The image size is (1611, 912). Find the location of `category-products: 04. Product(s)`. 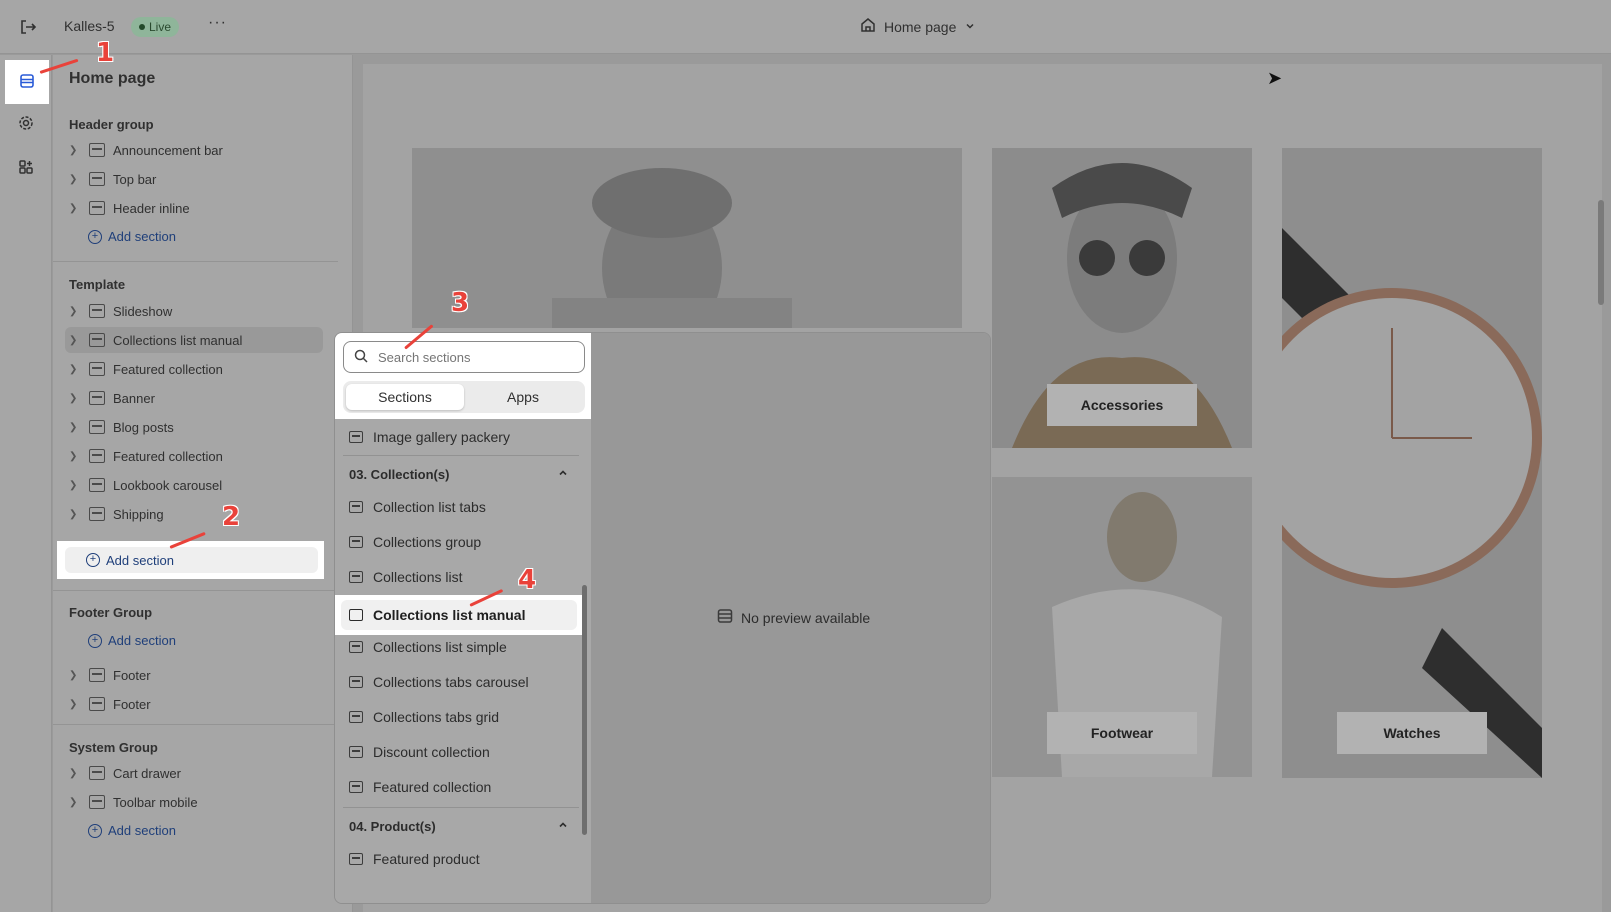

category-products: 04. Product(s) is located at coordinates (459, 826).